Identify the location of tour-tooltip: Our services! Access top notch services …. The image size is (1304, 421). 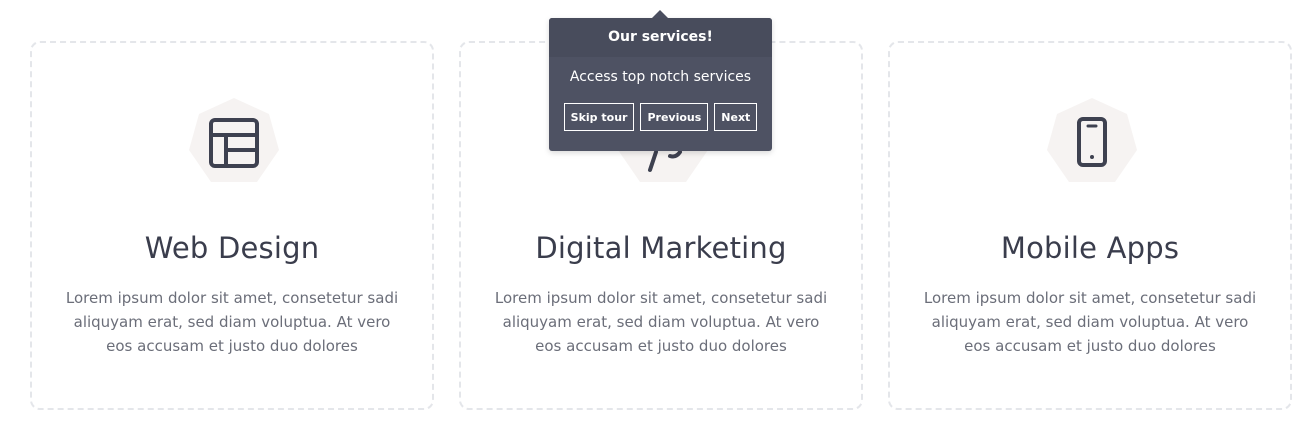
(660, 80).